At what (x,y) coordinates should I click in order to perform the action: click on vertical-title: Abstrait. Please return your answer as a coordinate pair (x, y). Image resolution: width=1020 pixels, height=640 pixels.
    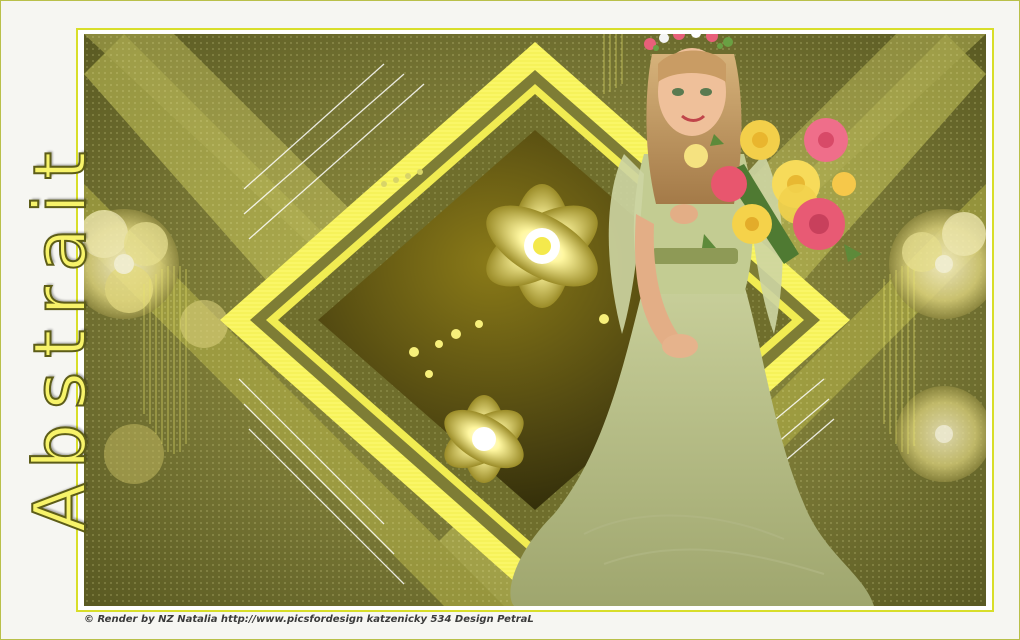
    Looking at the image, I should click on (60, 335).